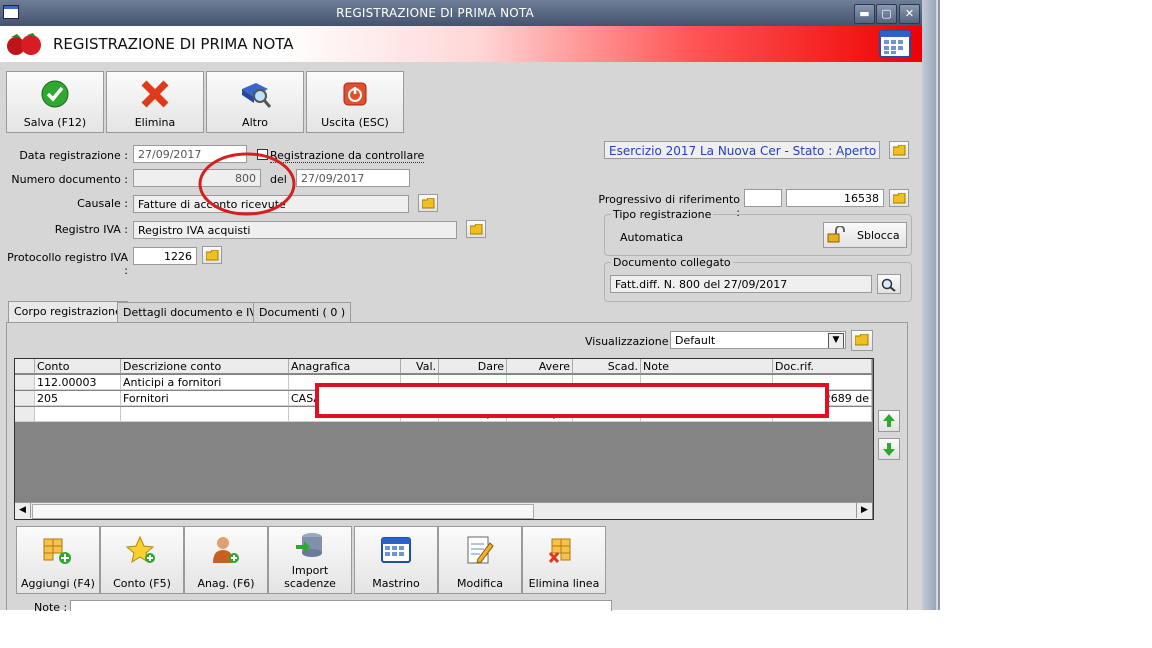 This screenshot has width=1152, height=648. I want to click on column-header: Doc.rif., so click(822, 366).